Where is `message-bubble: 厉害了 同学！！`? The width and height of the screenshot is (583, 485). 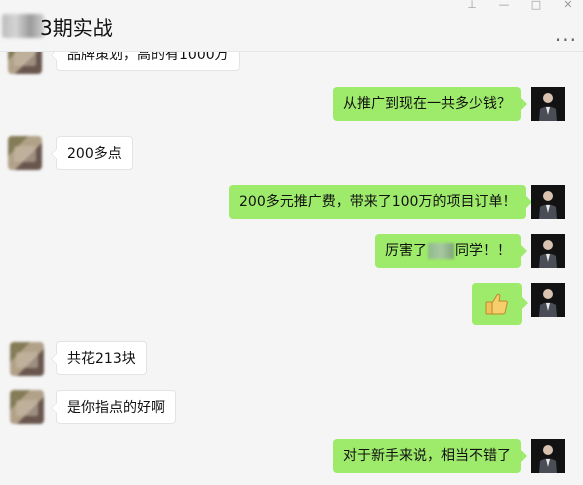
message-bubble: 厉害了 同学！！ is located at coordinates (451, 251).